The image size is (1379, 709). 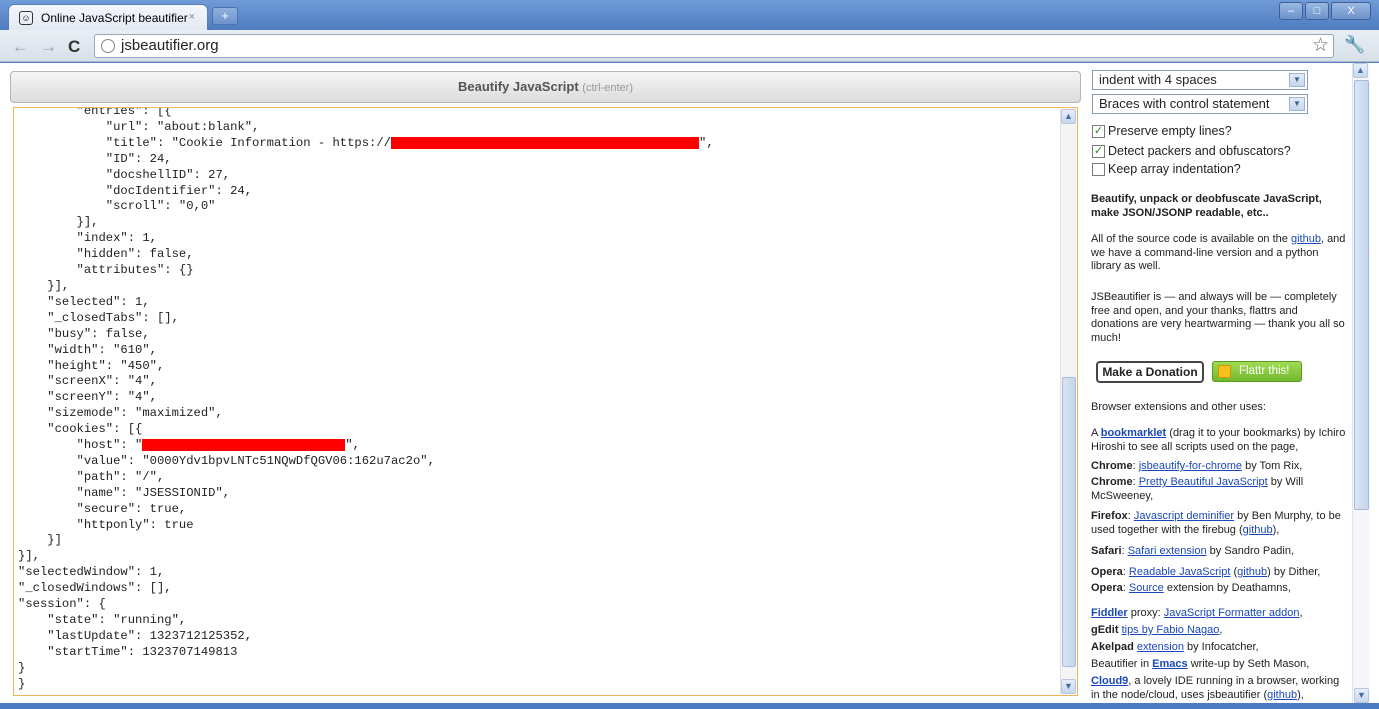 I want to click on bookmarklet-link: bookmarklet, so click(x=1133, y=433).